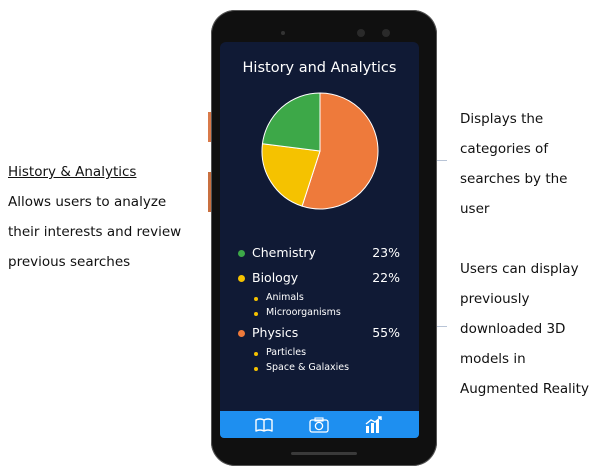 The width and height of the screenshot is (605, 470). I want to click on feature-title: History & Analytics, so click(72, 172).